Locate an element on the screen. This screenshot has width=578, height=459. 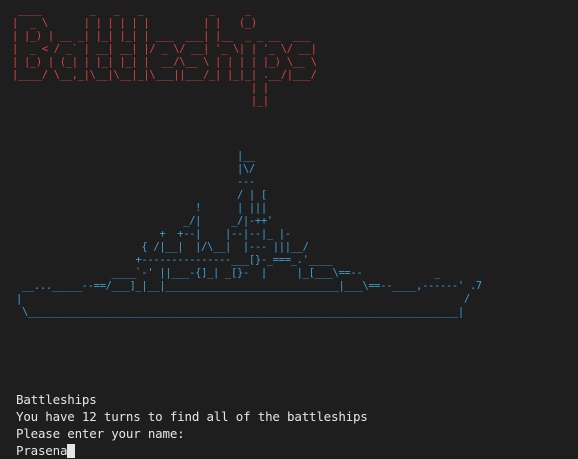
name-prompt: Please enter your name: is located at coordinates (100, 433).